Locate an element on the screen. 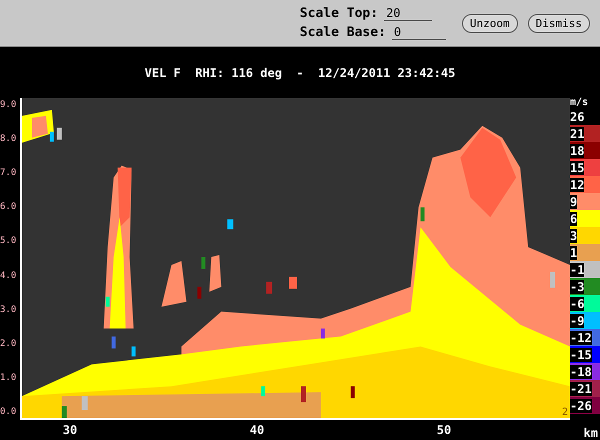  legend-label: 15 is located at coordinates (577, 167).